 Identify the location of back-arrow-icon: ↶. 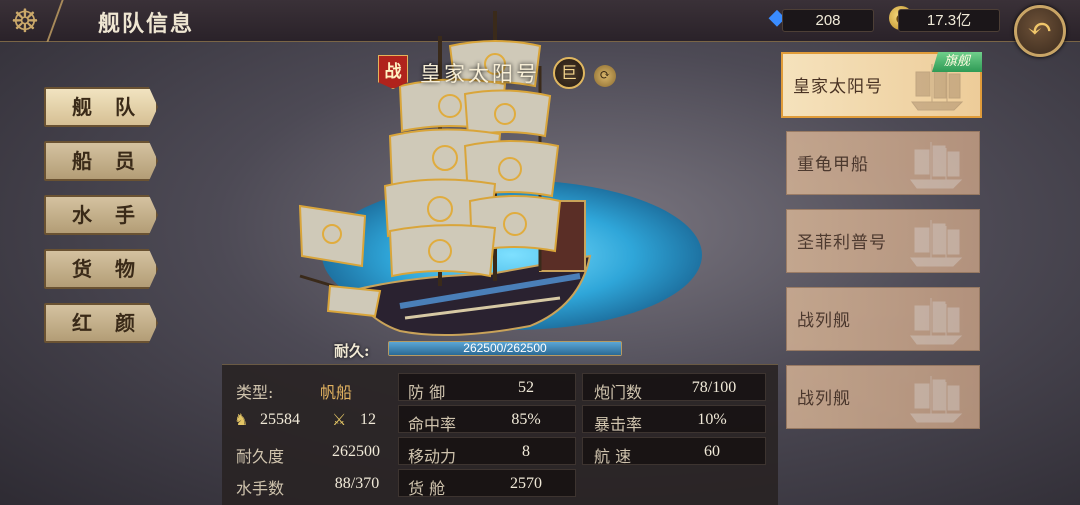
(1040, 29).